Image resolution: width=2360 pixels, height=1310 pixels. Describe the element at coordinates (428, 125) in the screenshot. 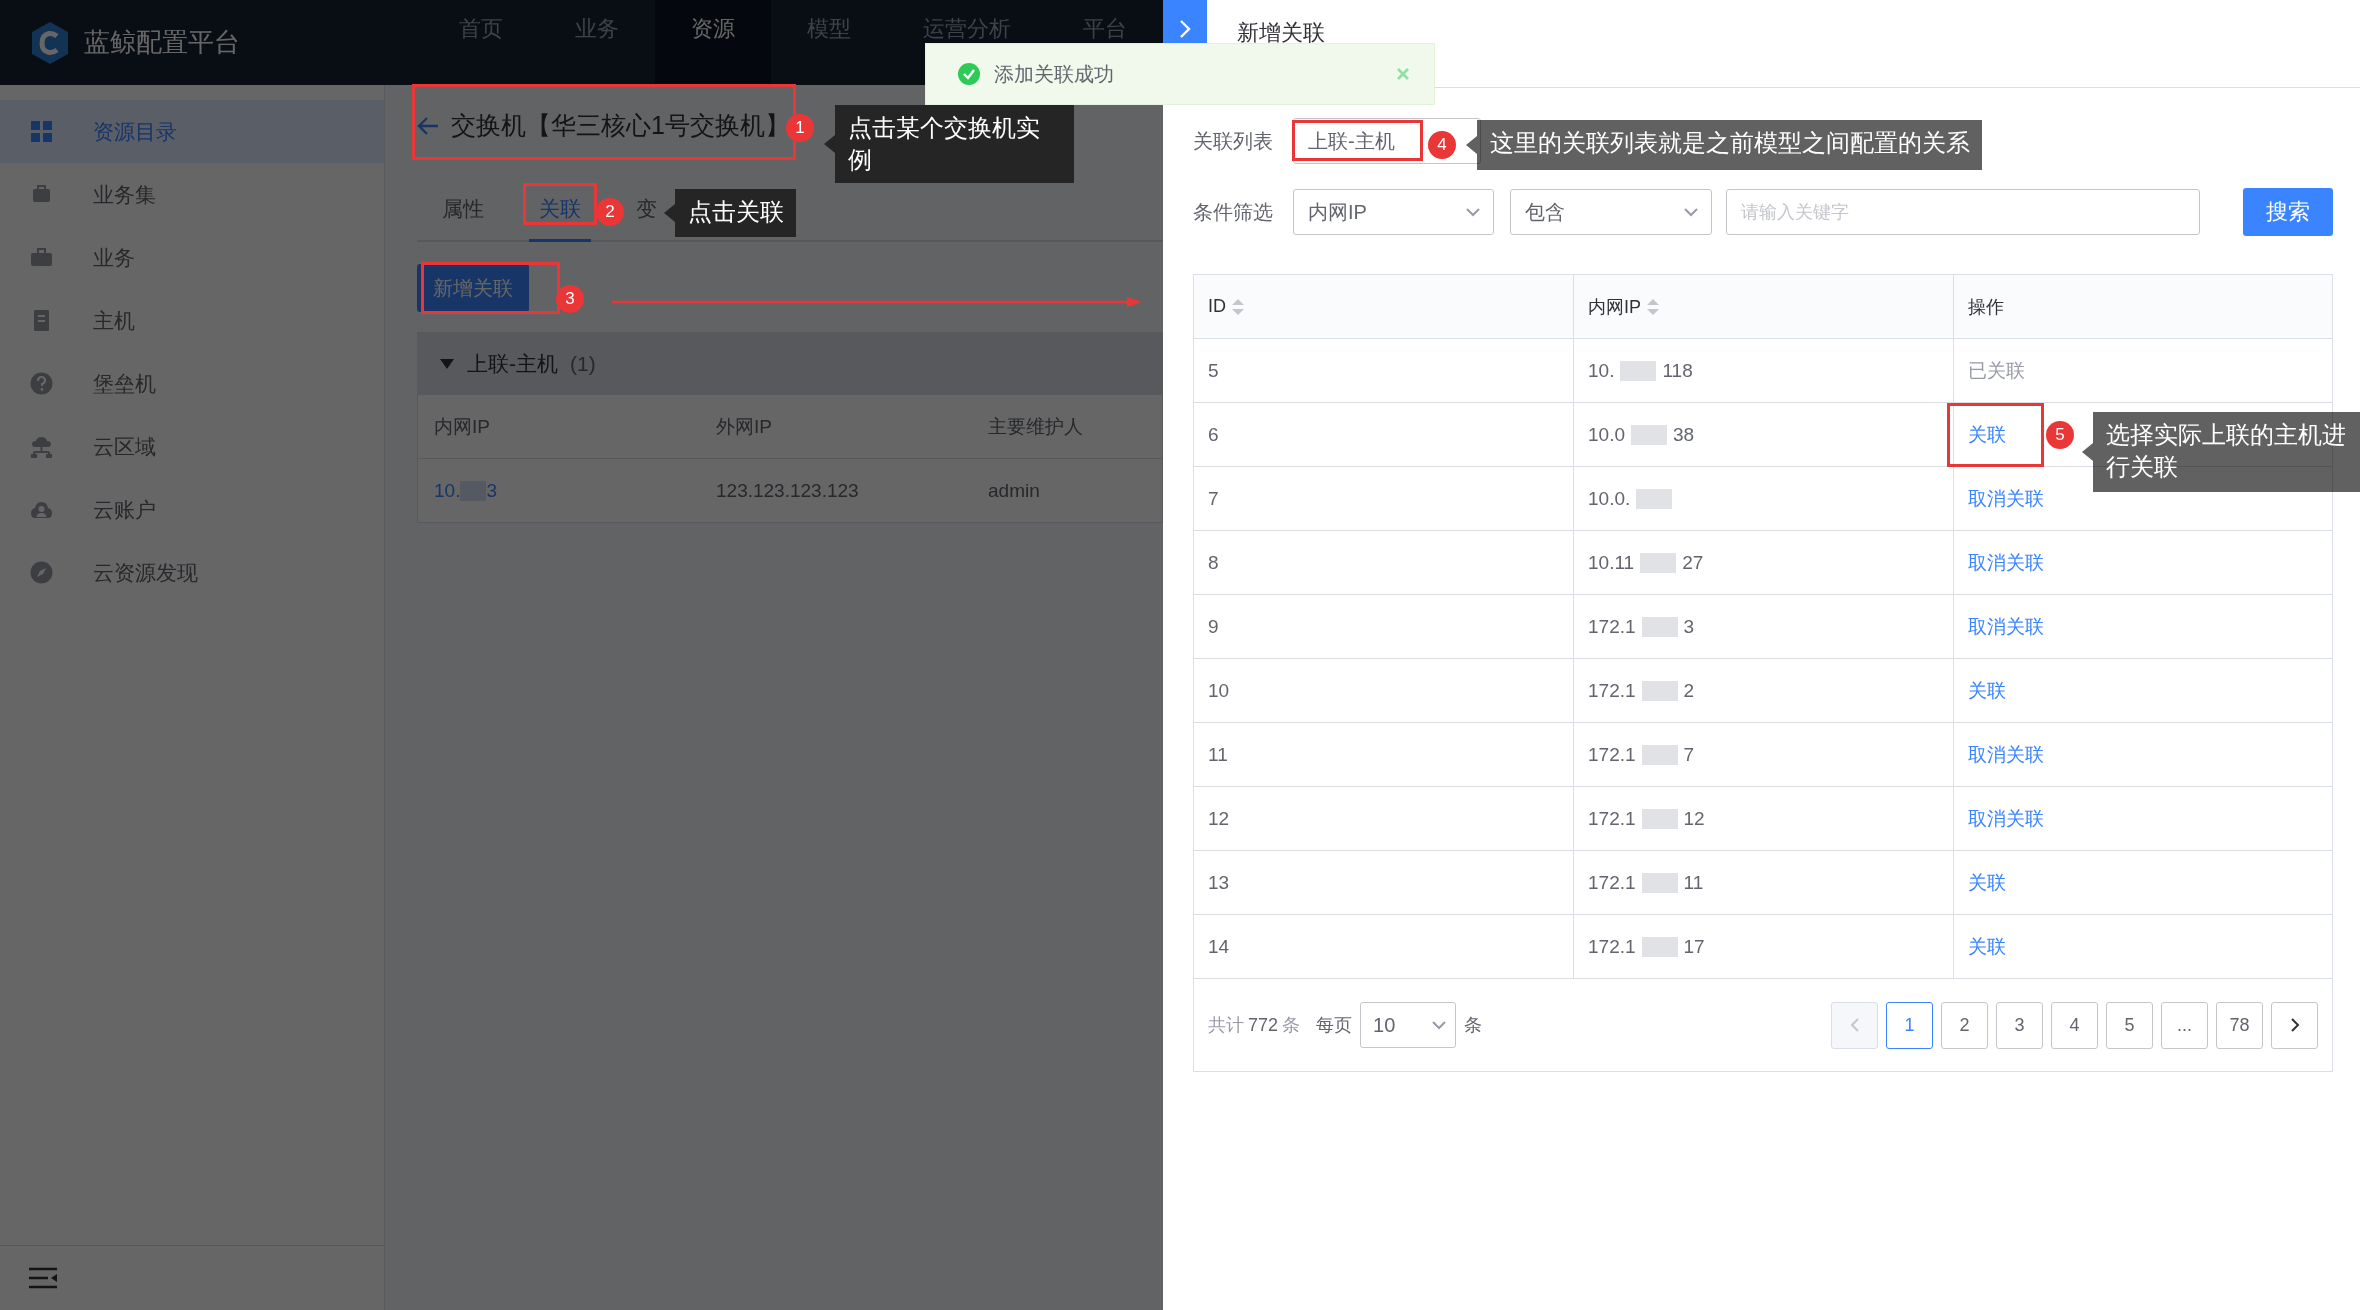

I see `back-arrow-icon` at that location.